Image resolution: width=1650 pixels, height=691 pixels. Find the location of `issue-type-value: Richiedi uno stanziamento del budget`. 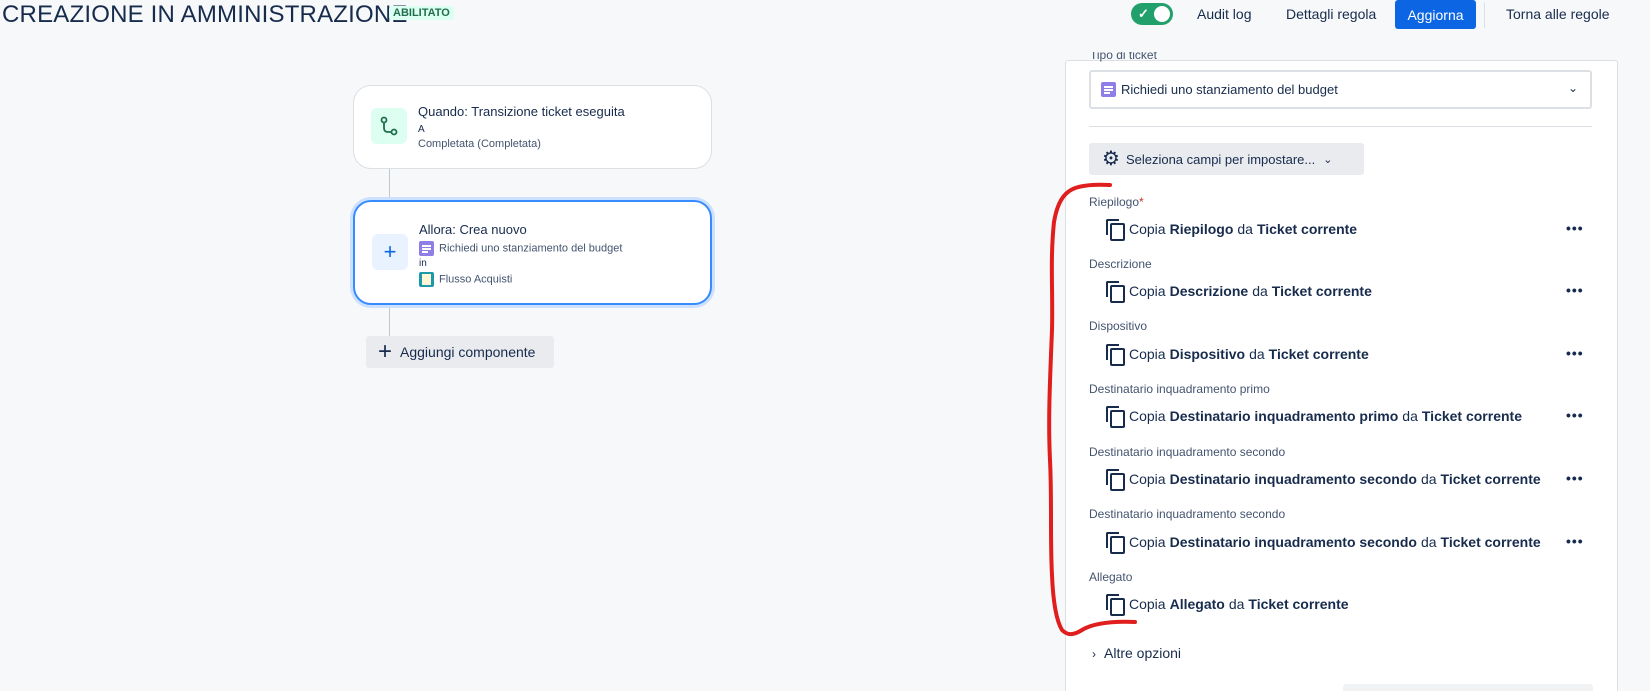

issue-type-value: Richiedi uno stanziamento del budget is located at coordinates (1229, 89).